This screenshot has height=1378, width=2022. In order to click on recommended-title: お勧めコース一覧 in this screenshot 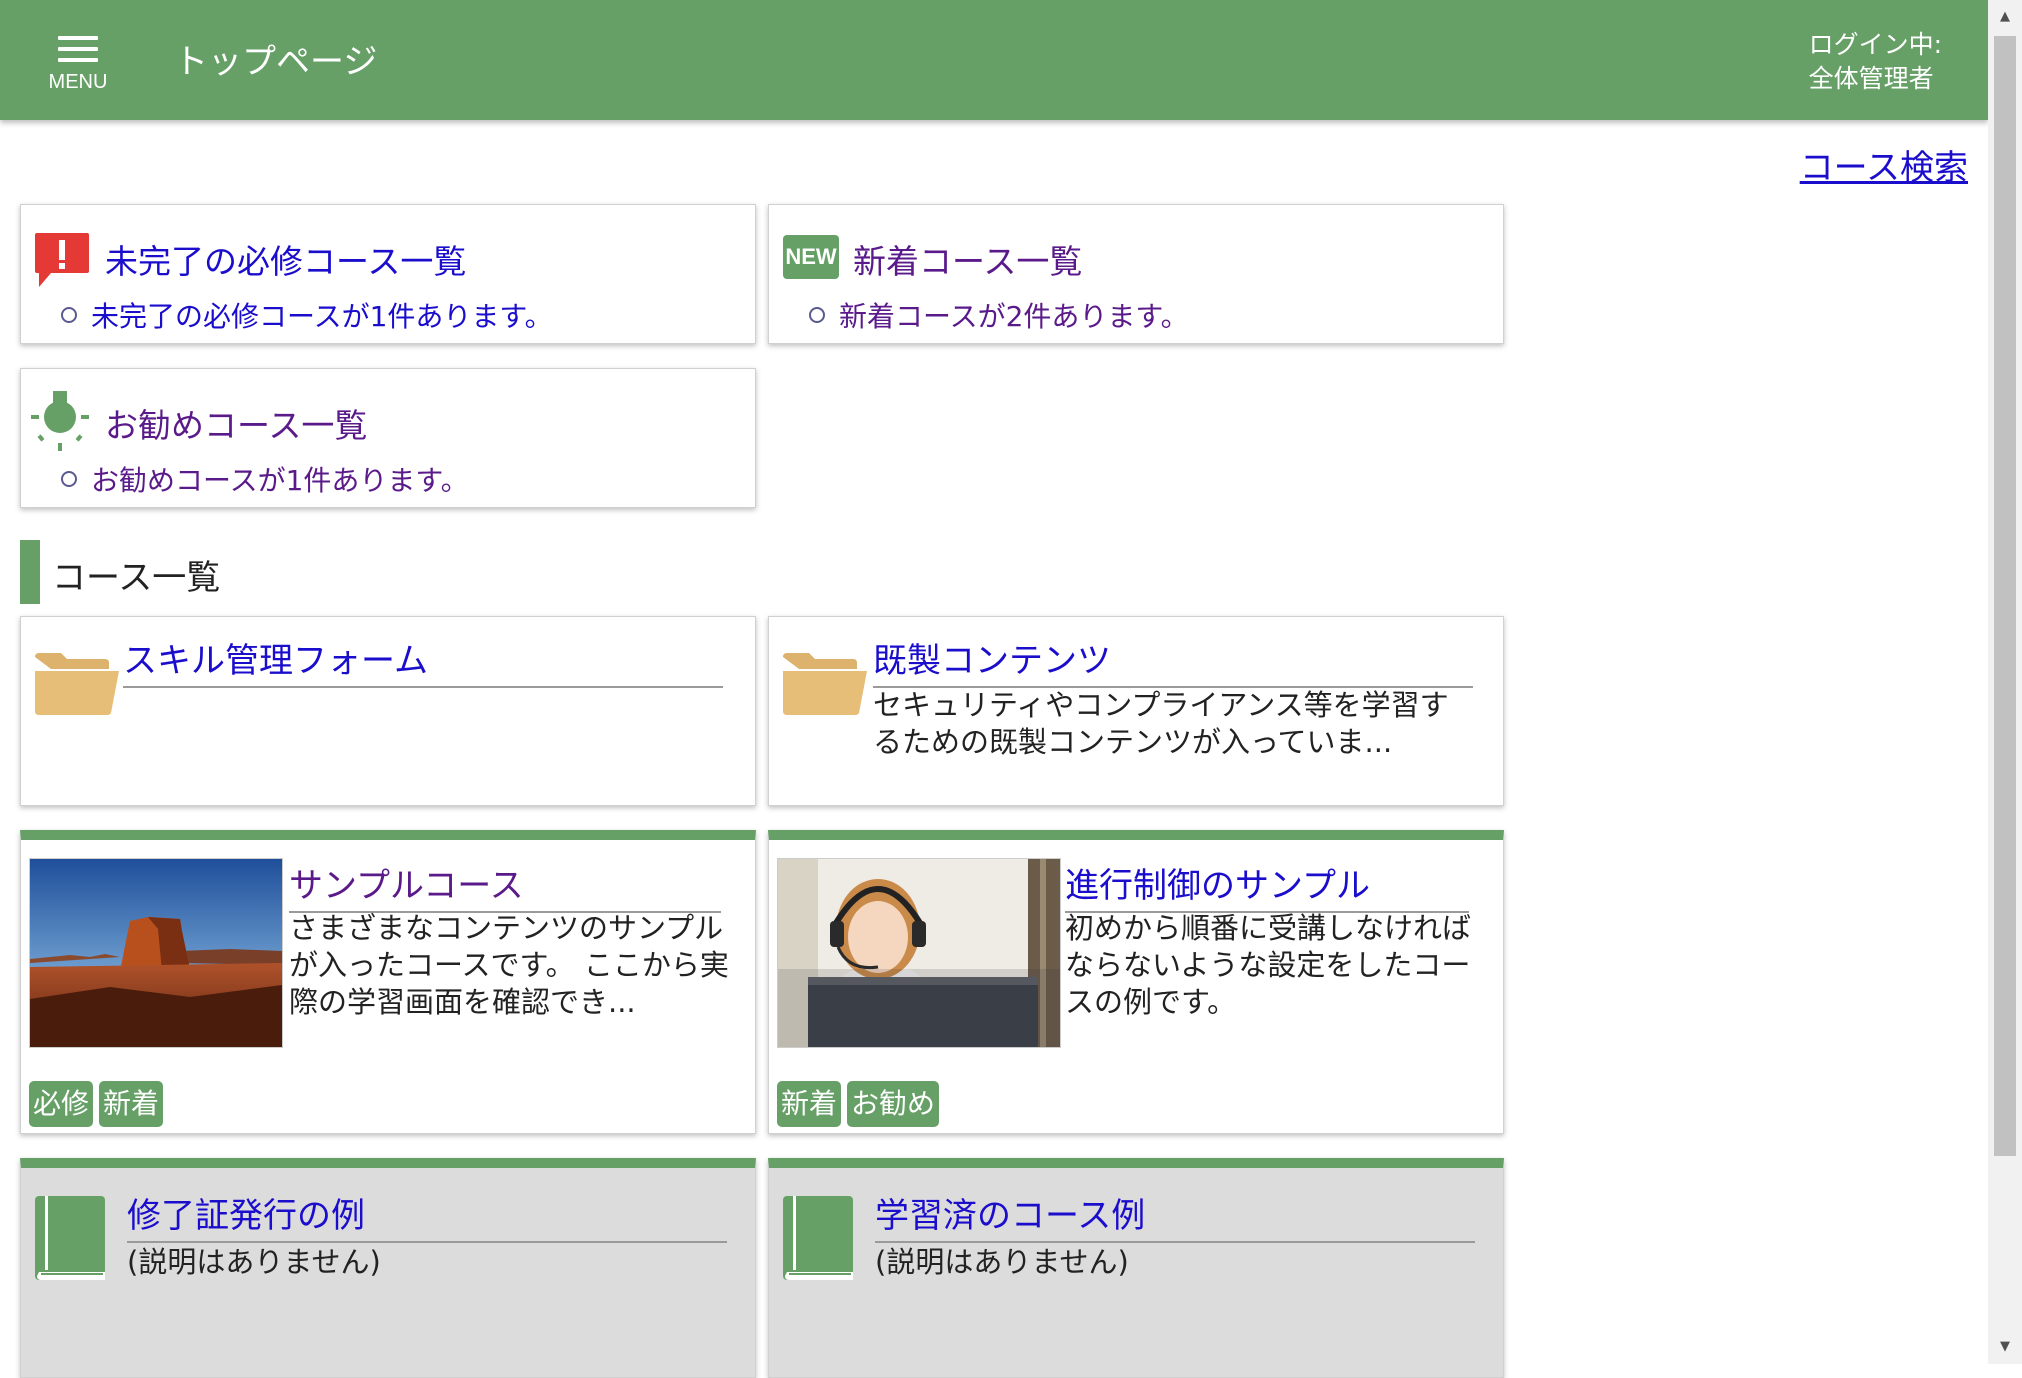, I will do `click(236, 423)`.